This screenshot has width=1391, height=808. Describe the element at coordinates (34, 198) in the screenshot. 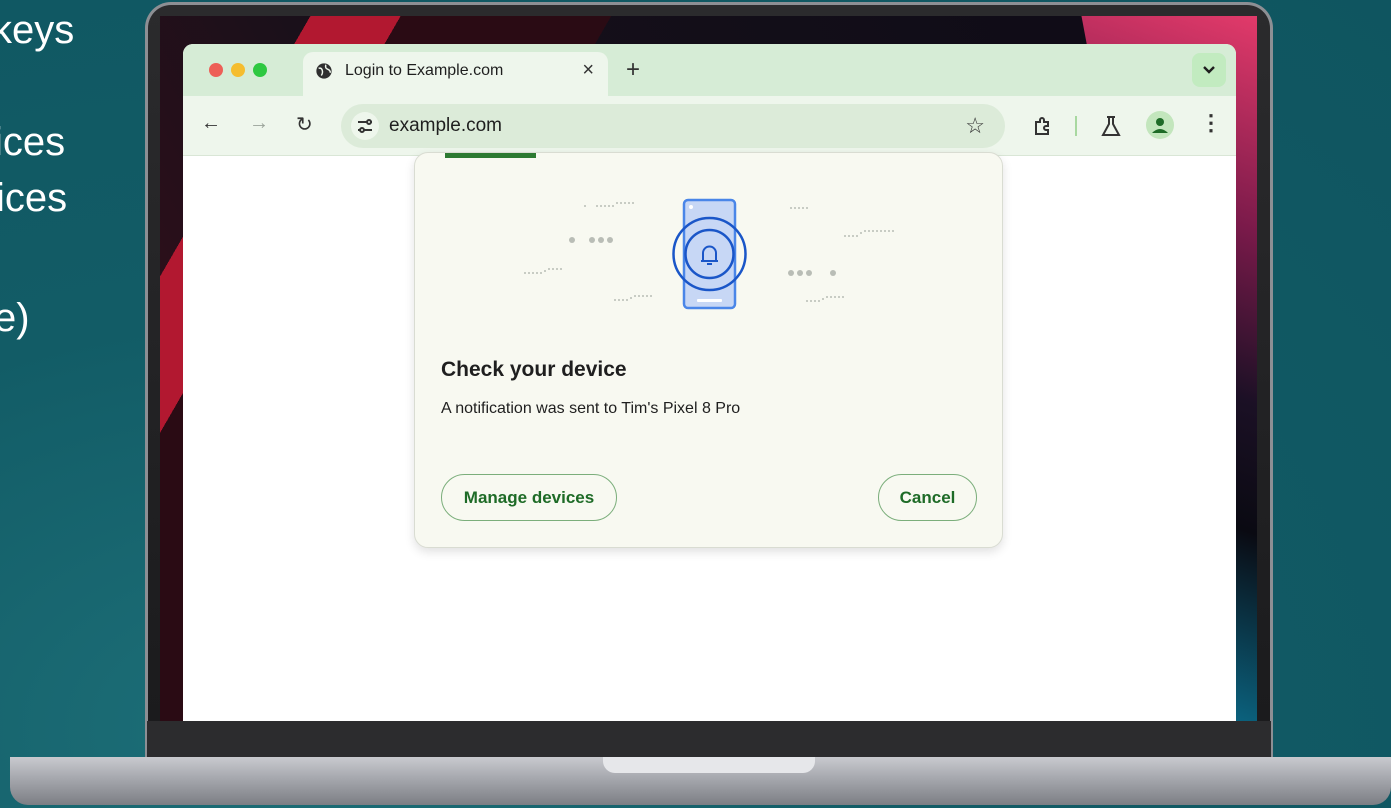

I see `slide-text-3: ices` at that location.